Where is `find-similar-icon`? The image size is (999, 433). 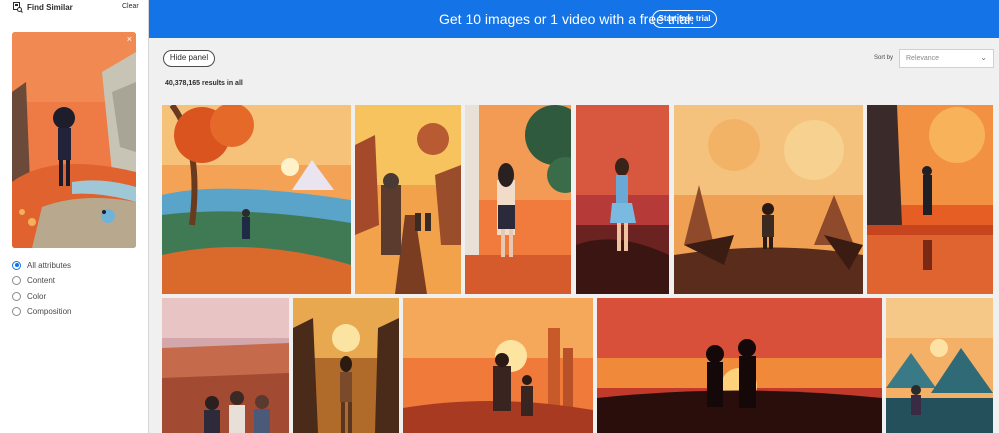 find-similar-icon is located at coordinates (18, 7).